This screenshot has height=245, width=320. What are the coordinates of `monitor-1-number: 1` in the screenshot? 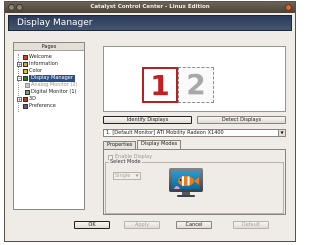 It's located at (160, 85).